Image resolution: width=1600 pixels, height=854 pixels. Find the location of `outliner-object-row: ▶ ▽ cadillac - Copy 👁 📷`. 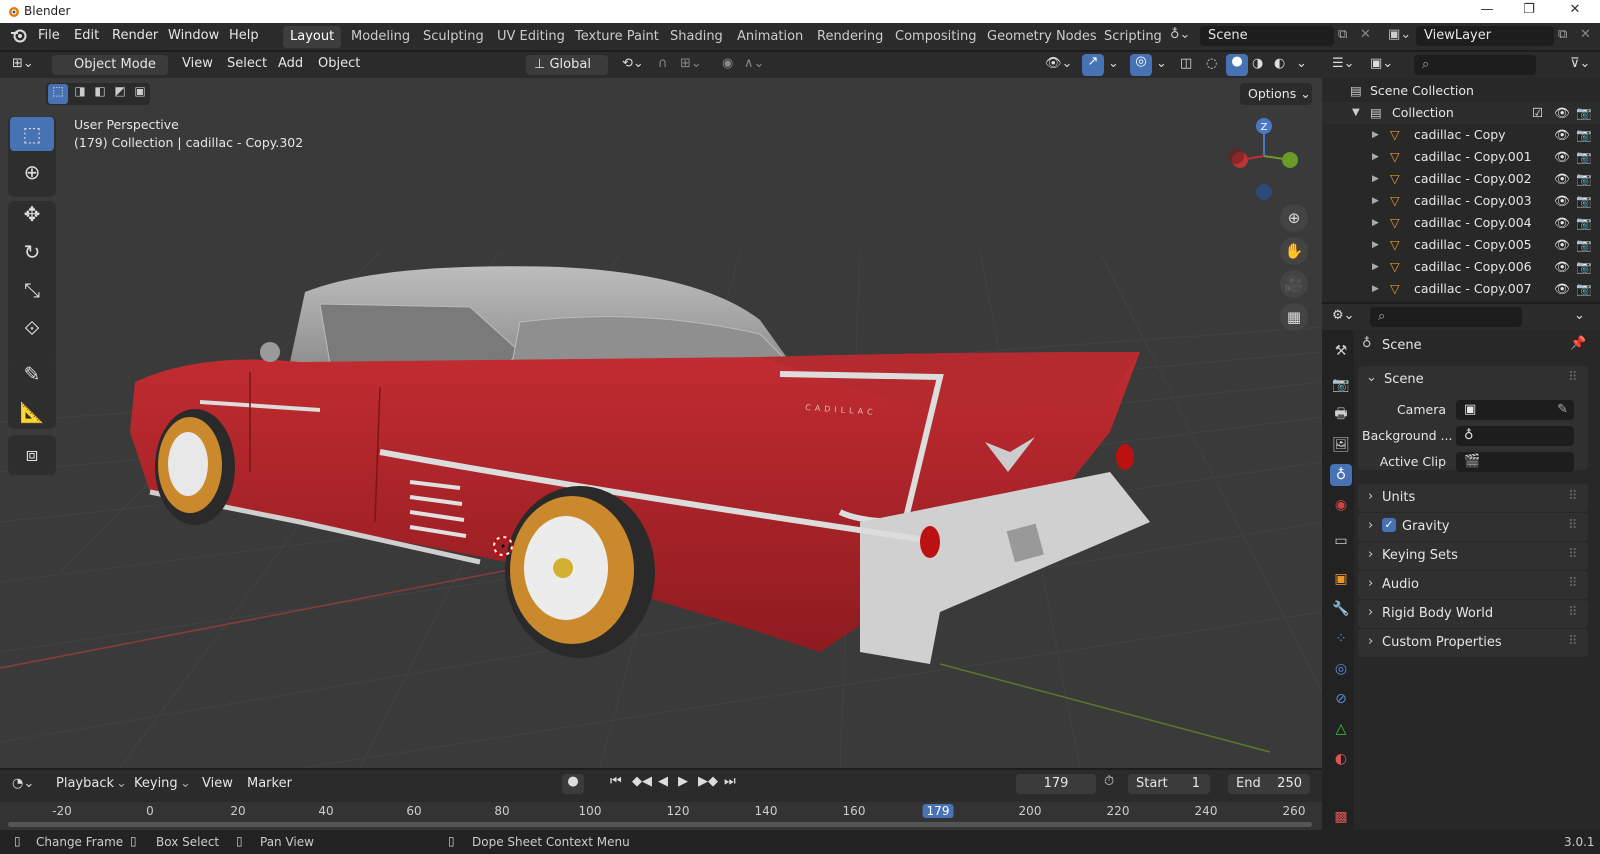

outliner-object-row: ▶ ▽ cadillac - Copy 👁 📷 is located at coordinates (1461, 135).